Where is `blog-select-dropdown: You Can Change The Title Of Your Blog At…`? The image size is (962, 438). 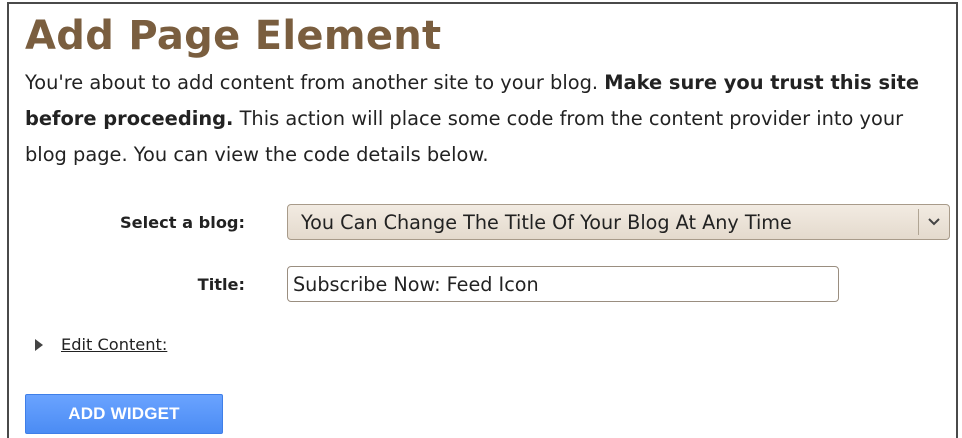
blog-select-dropdown: You Can Change The Title Of Your Blog At… is located at coordinates (618, 222).